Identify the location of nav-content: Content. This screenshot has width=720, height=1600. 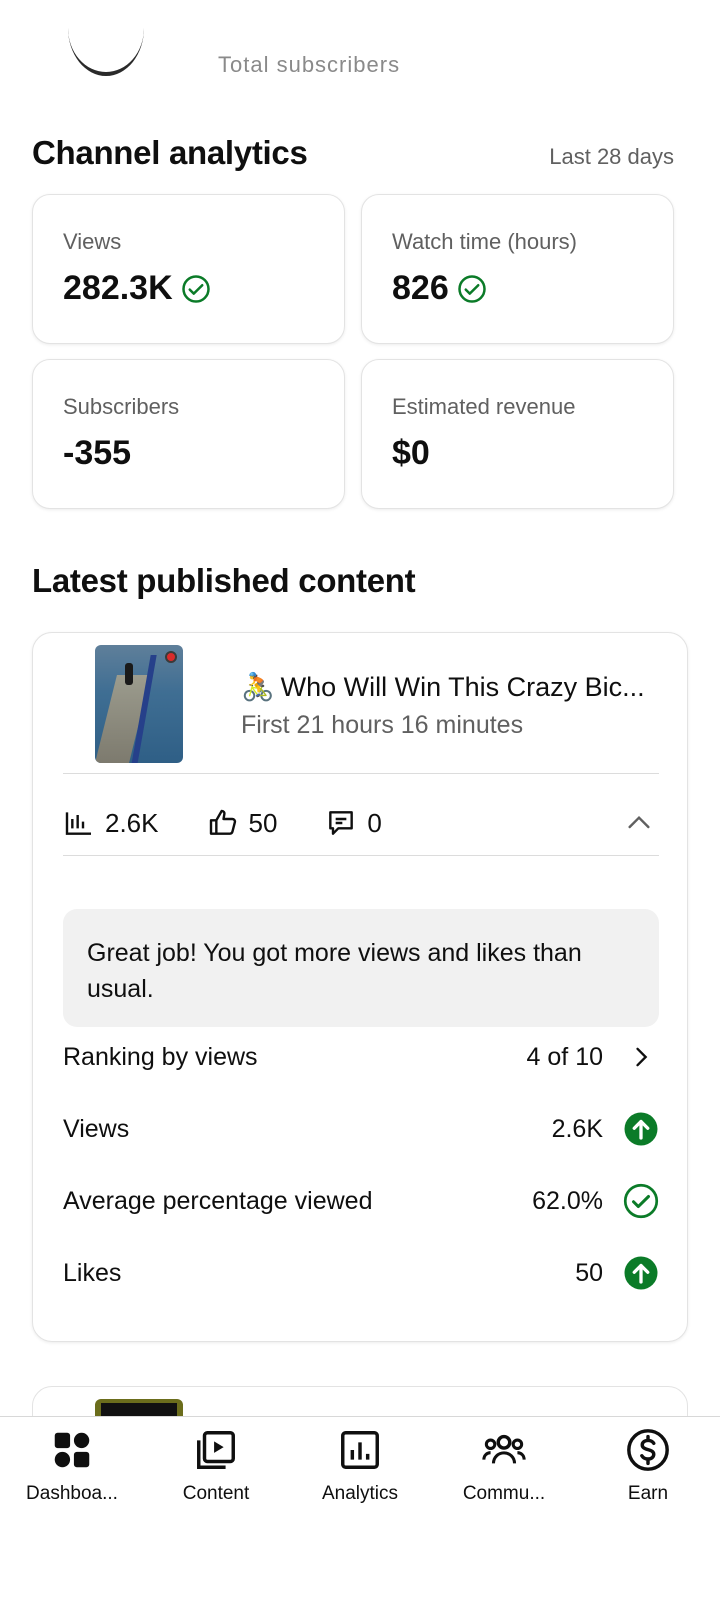
(216, 1508).